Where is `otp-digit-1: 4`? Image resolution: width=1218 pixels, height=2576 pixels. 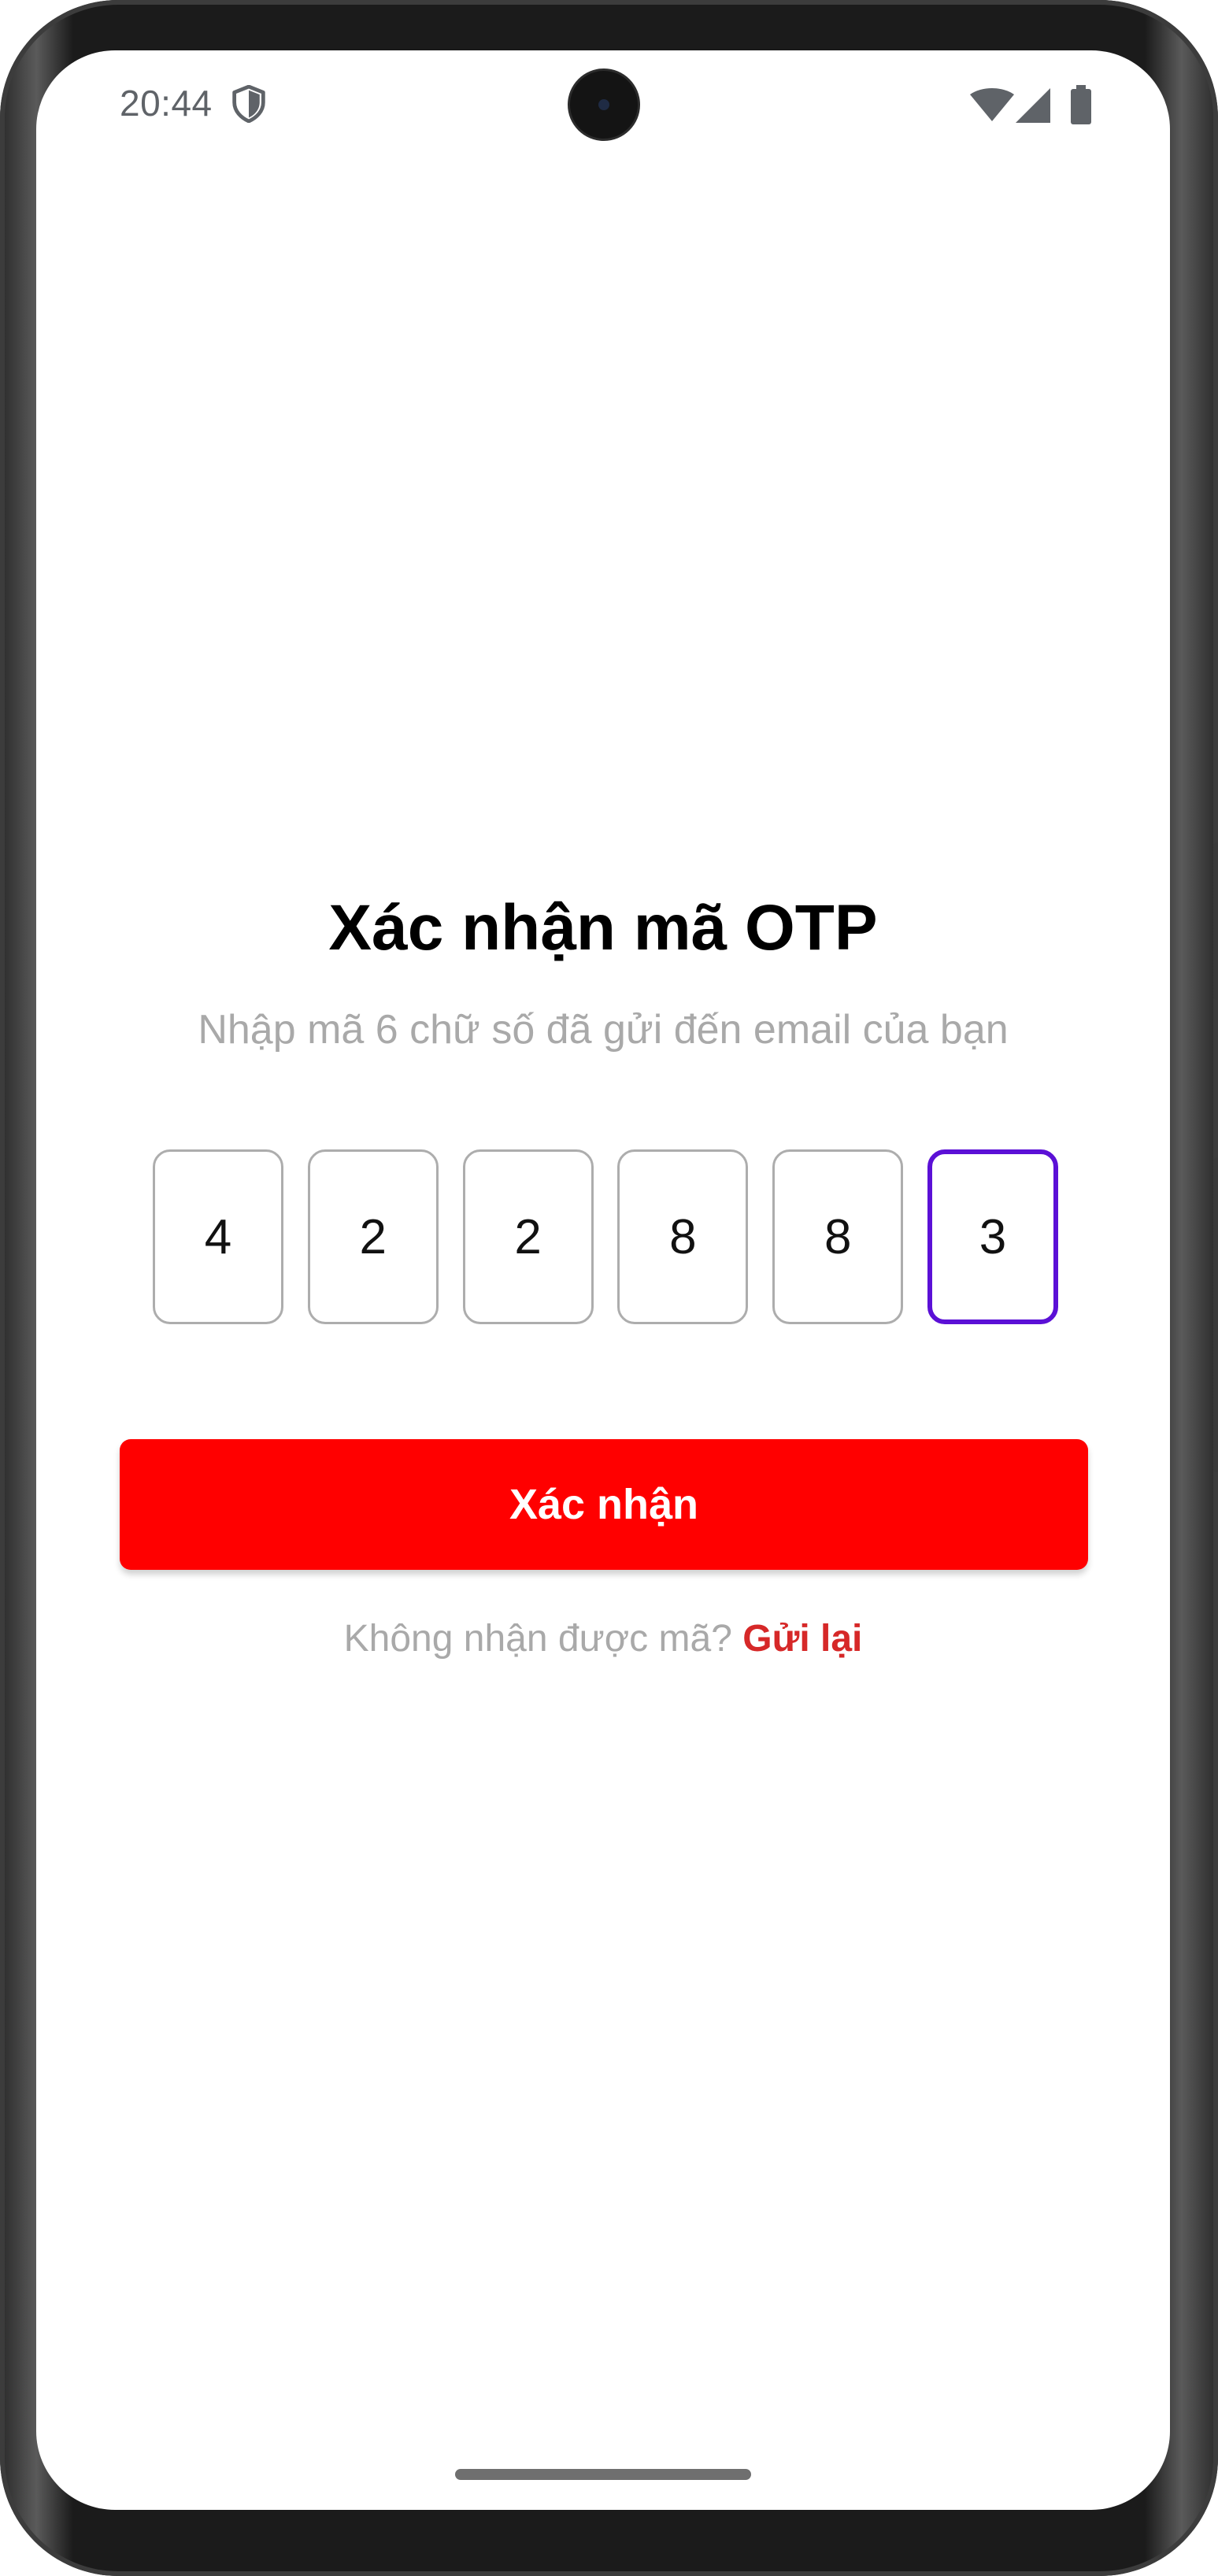
otp-digit-1: 4 is located at coordinates (218, 1236).